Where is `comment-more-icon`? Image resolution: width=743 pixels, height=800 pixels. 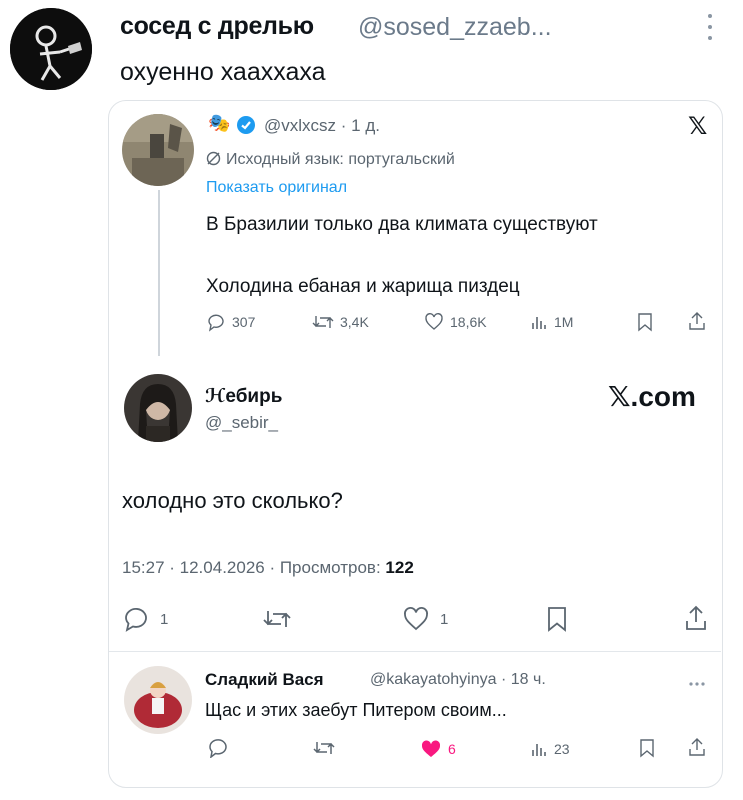 comment-more-icon is located at coordinates (697, 680).